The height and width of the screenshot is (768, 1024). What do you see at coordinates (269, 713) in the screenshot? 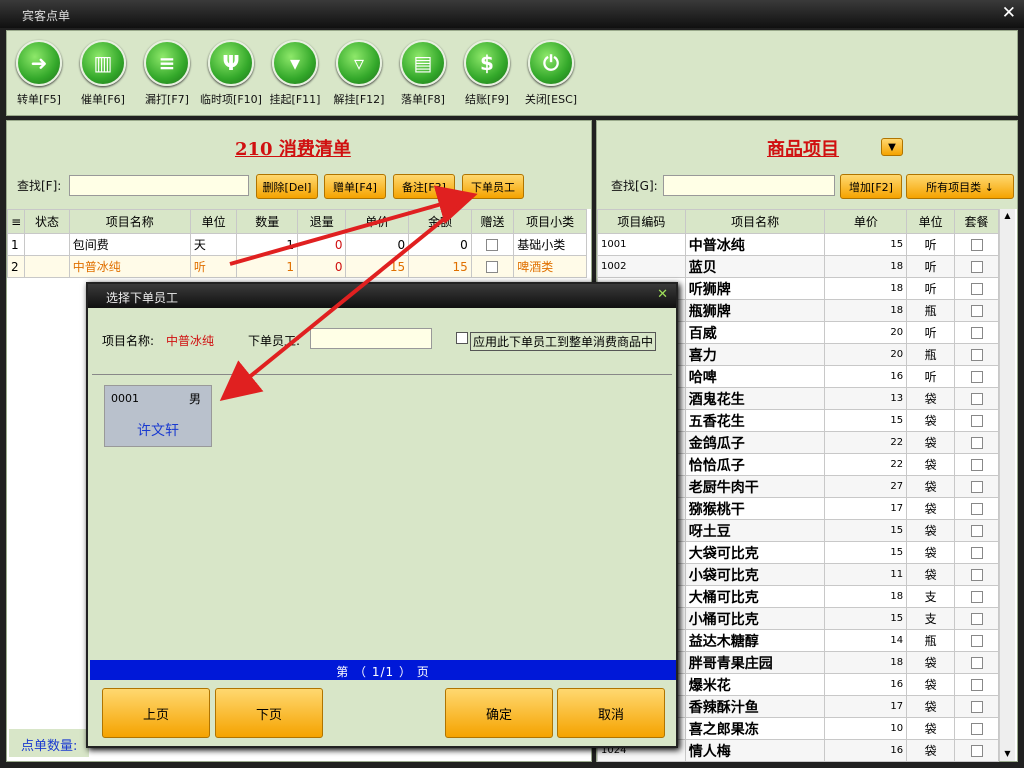
I see `next-page-button: 下页` at bounding box center [269, 713].